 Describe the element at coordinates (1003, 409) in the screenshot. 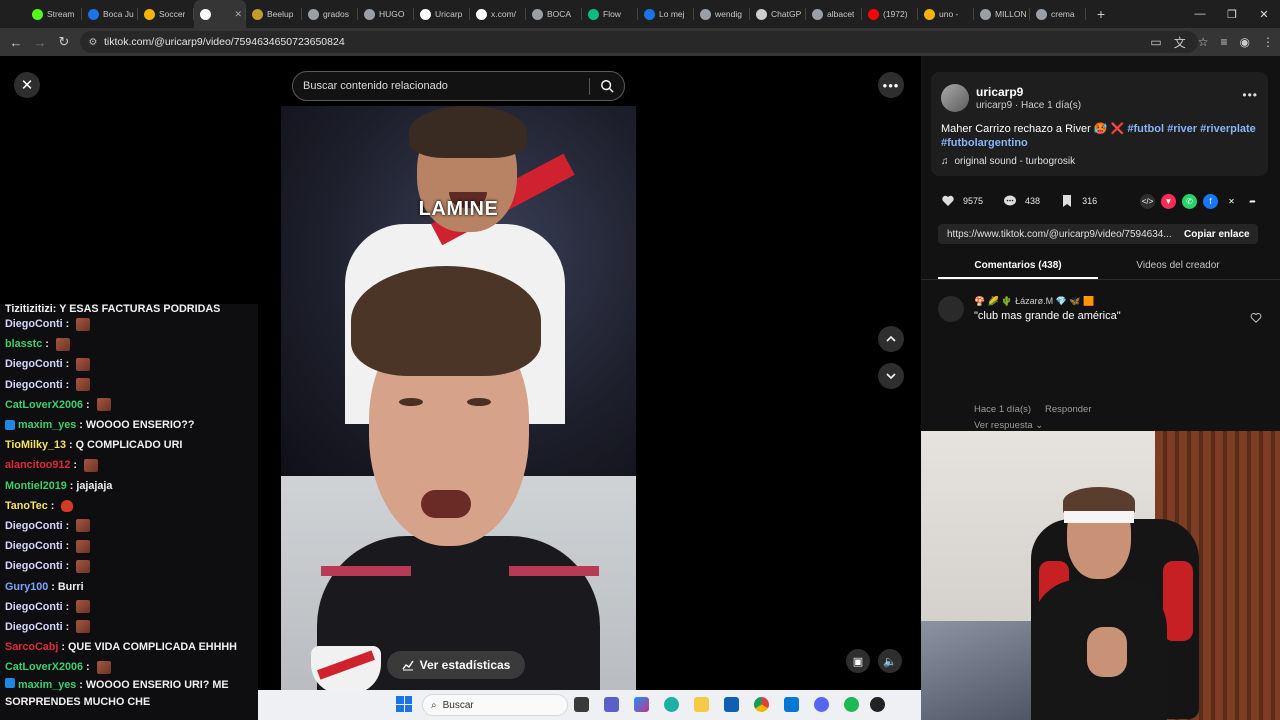

I see `comment-time: Hace 1 día(s)` at that location.